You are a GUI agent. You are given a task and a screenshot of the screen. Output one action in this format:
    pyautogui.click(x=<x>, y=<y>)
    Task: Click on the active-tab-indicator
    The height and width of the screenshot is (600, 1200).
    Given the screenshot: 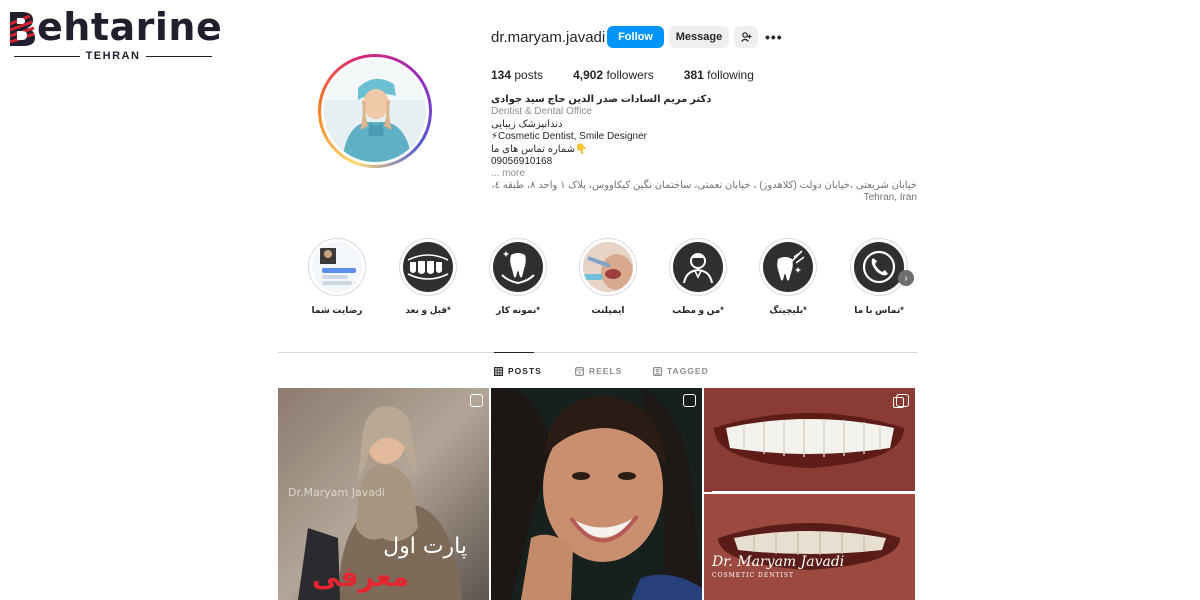 What is the action you would take?
    pyautogui.click(x=514, y=352)
    